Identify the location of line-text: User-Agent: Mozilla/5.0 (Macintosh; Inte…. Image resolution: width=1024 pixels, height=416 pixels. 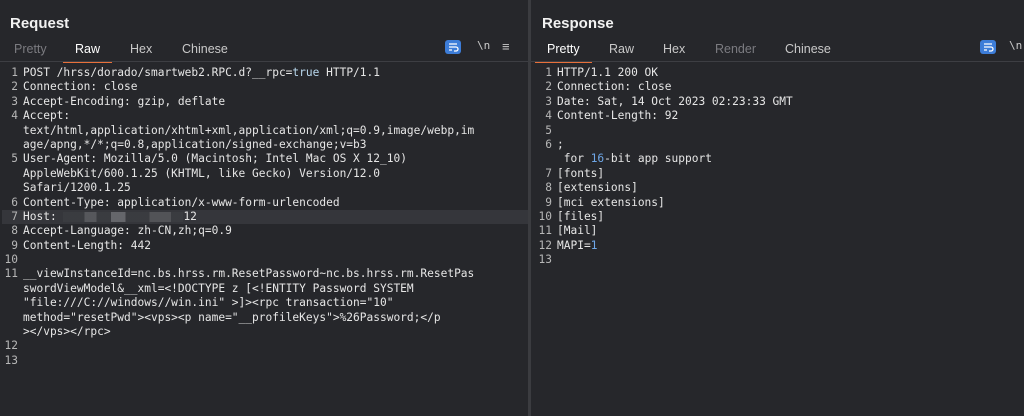
(215, 159).